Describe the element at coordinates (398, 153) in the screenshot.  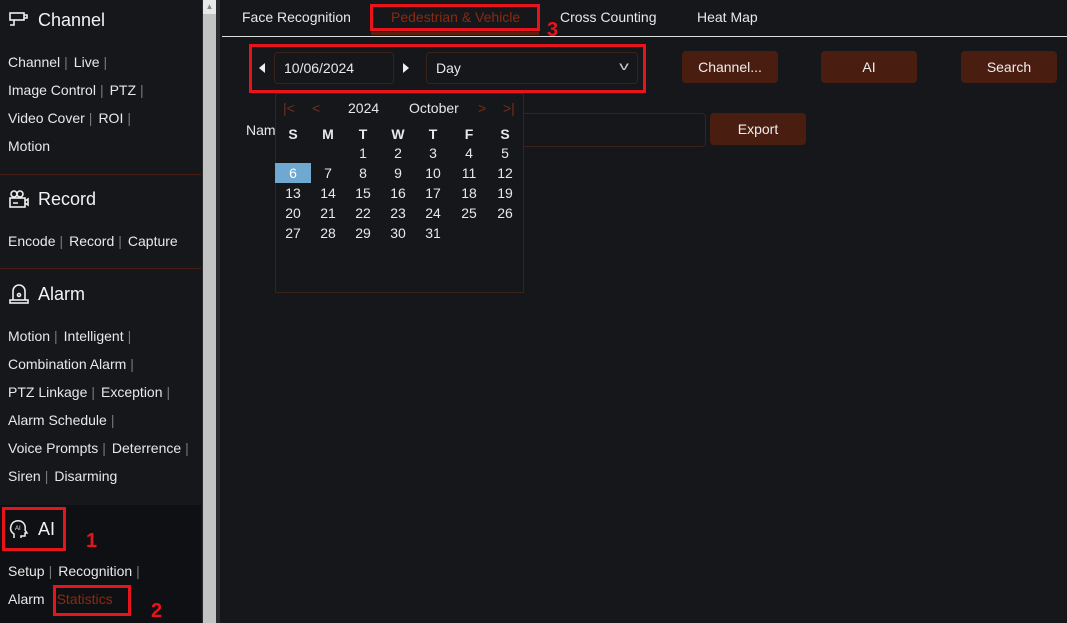
I see `calendar-day: 2` at that location.